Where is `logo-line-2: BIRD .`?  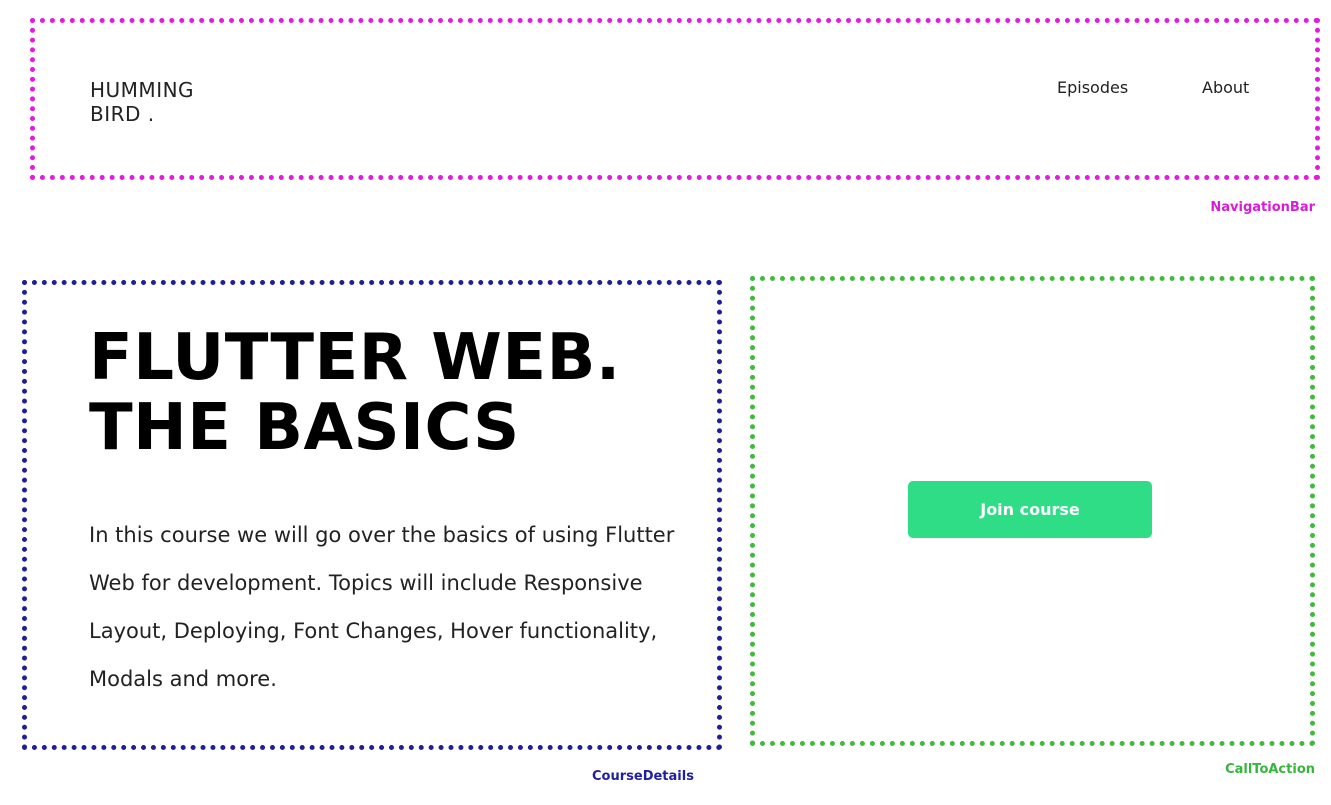 logo-line-2: BIRD . is located at coordinates (122, 114).